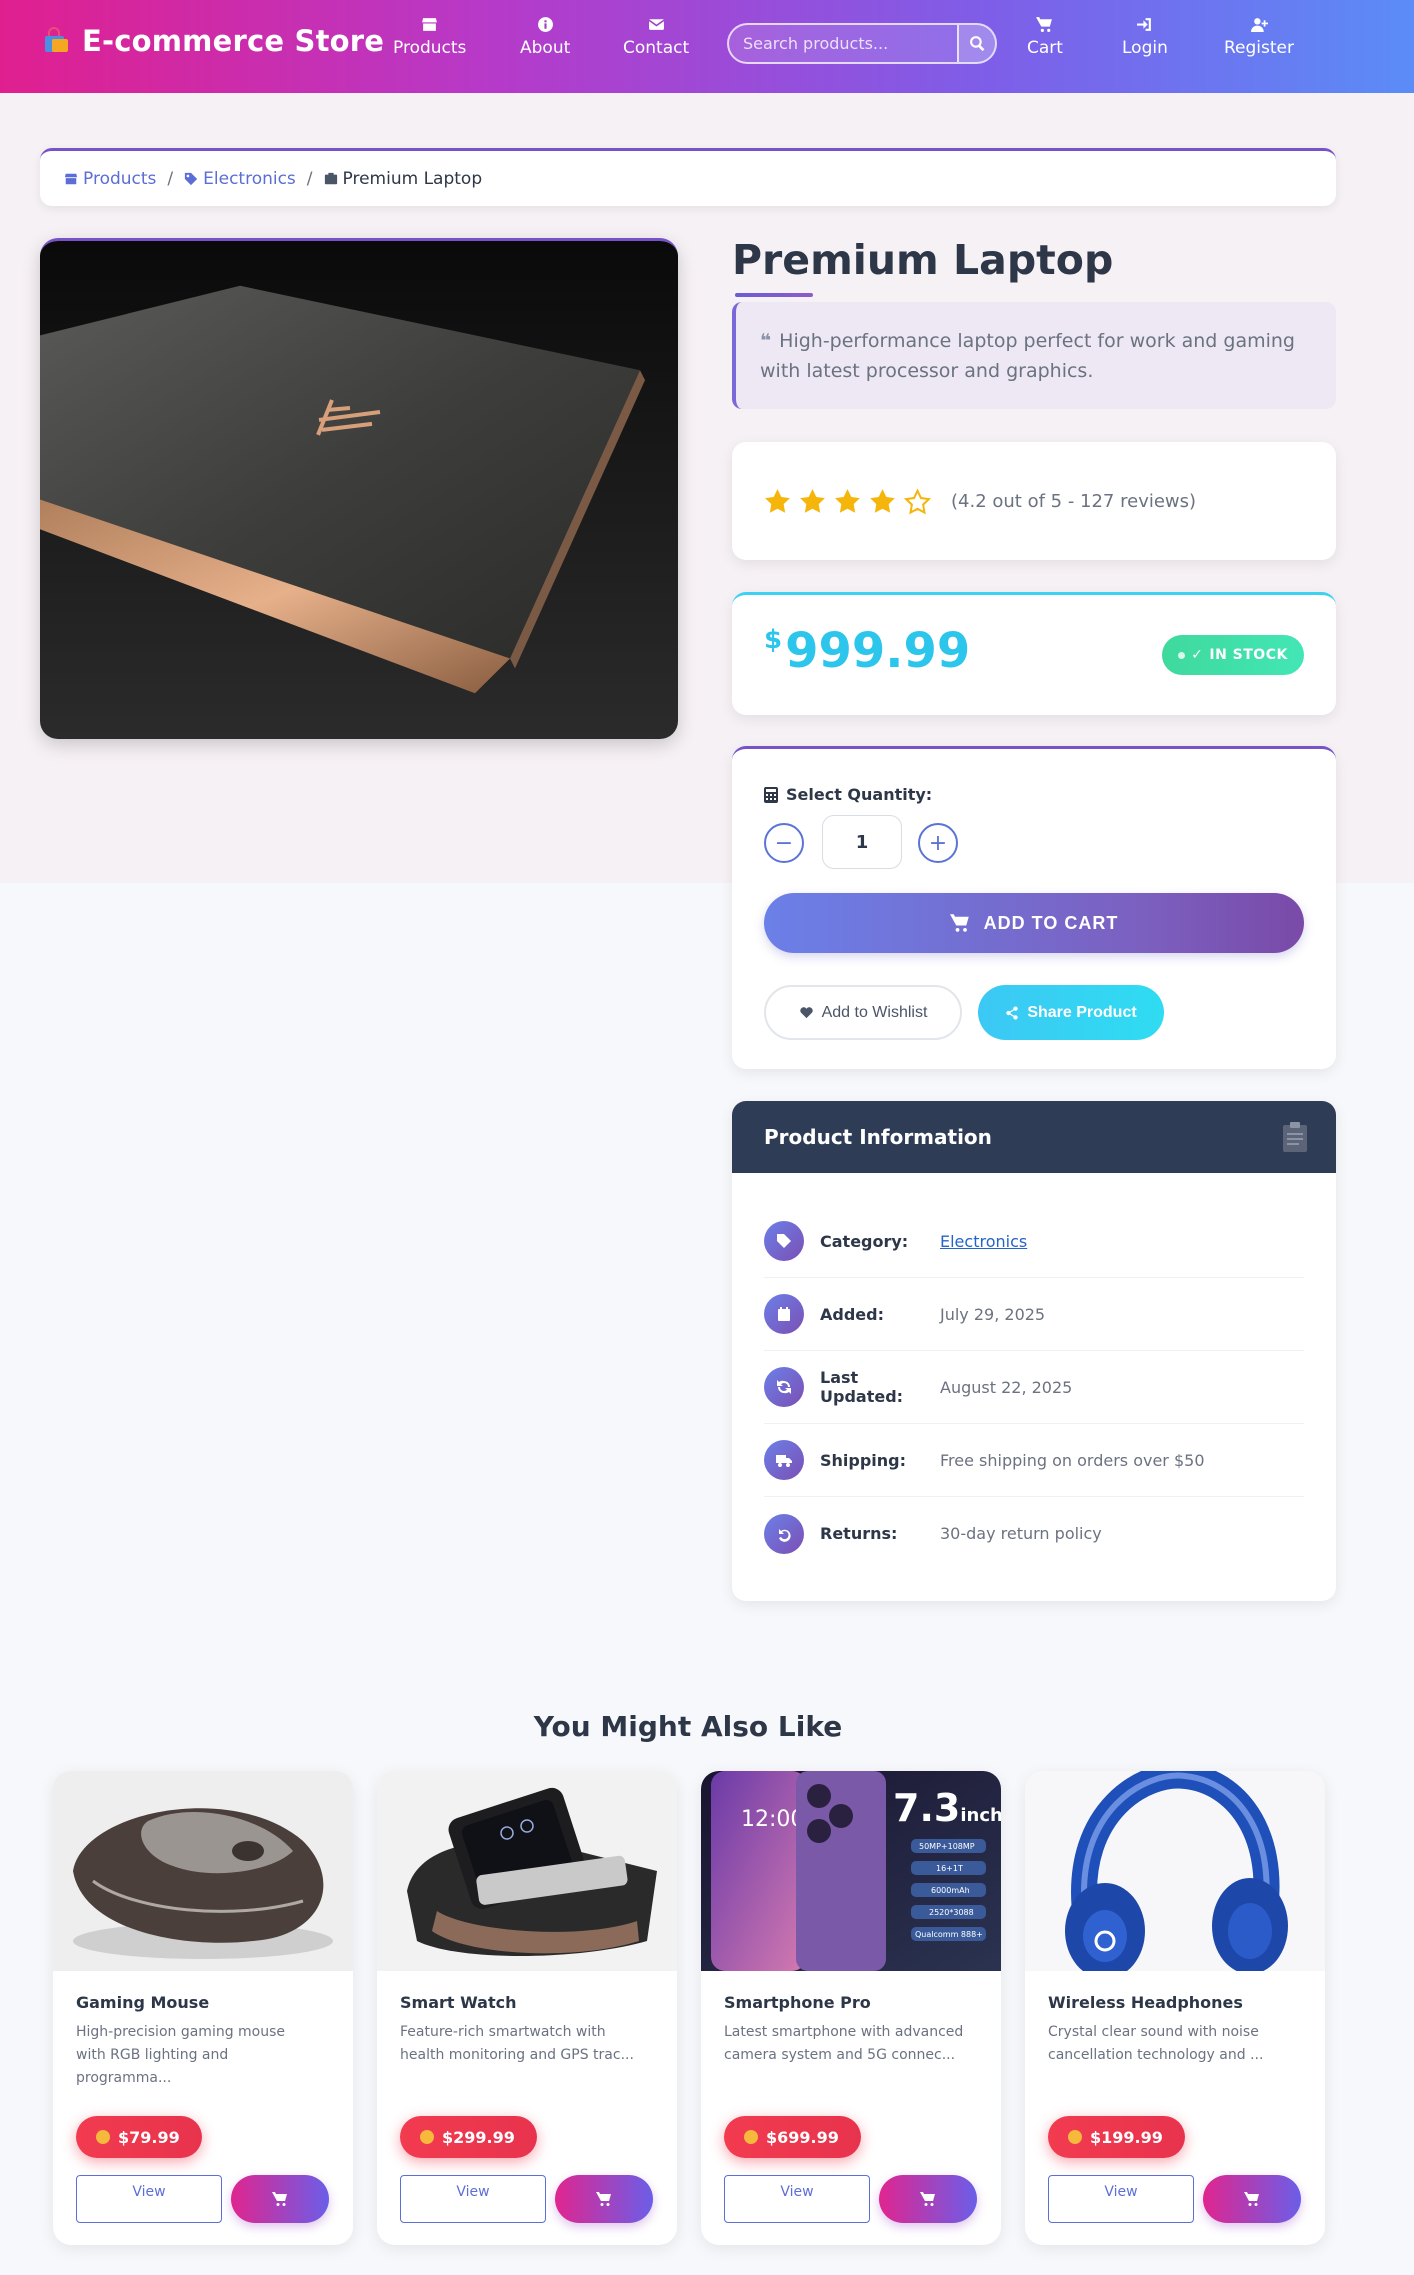 The height and width of the screenshot is (2275, 1414). I want to click on product-card-name: Wireless Headphones, so click(1145, 2002).